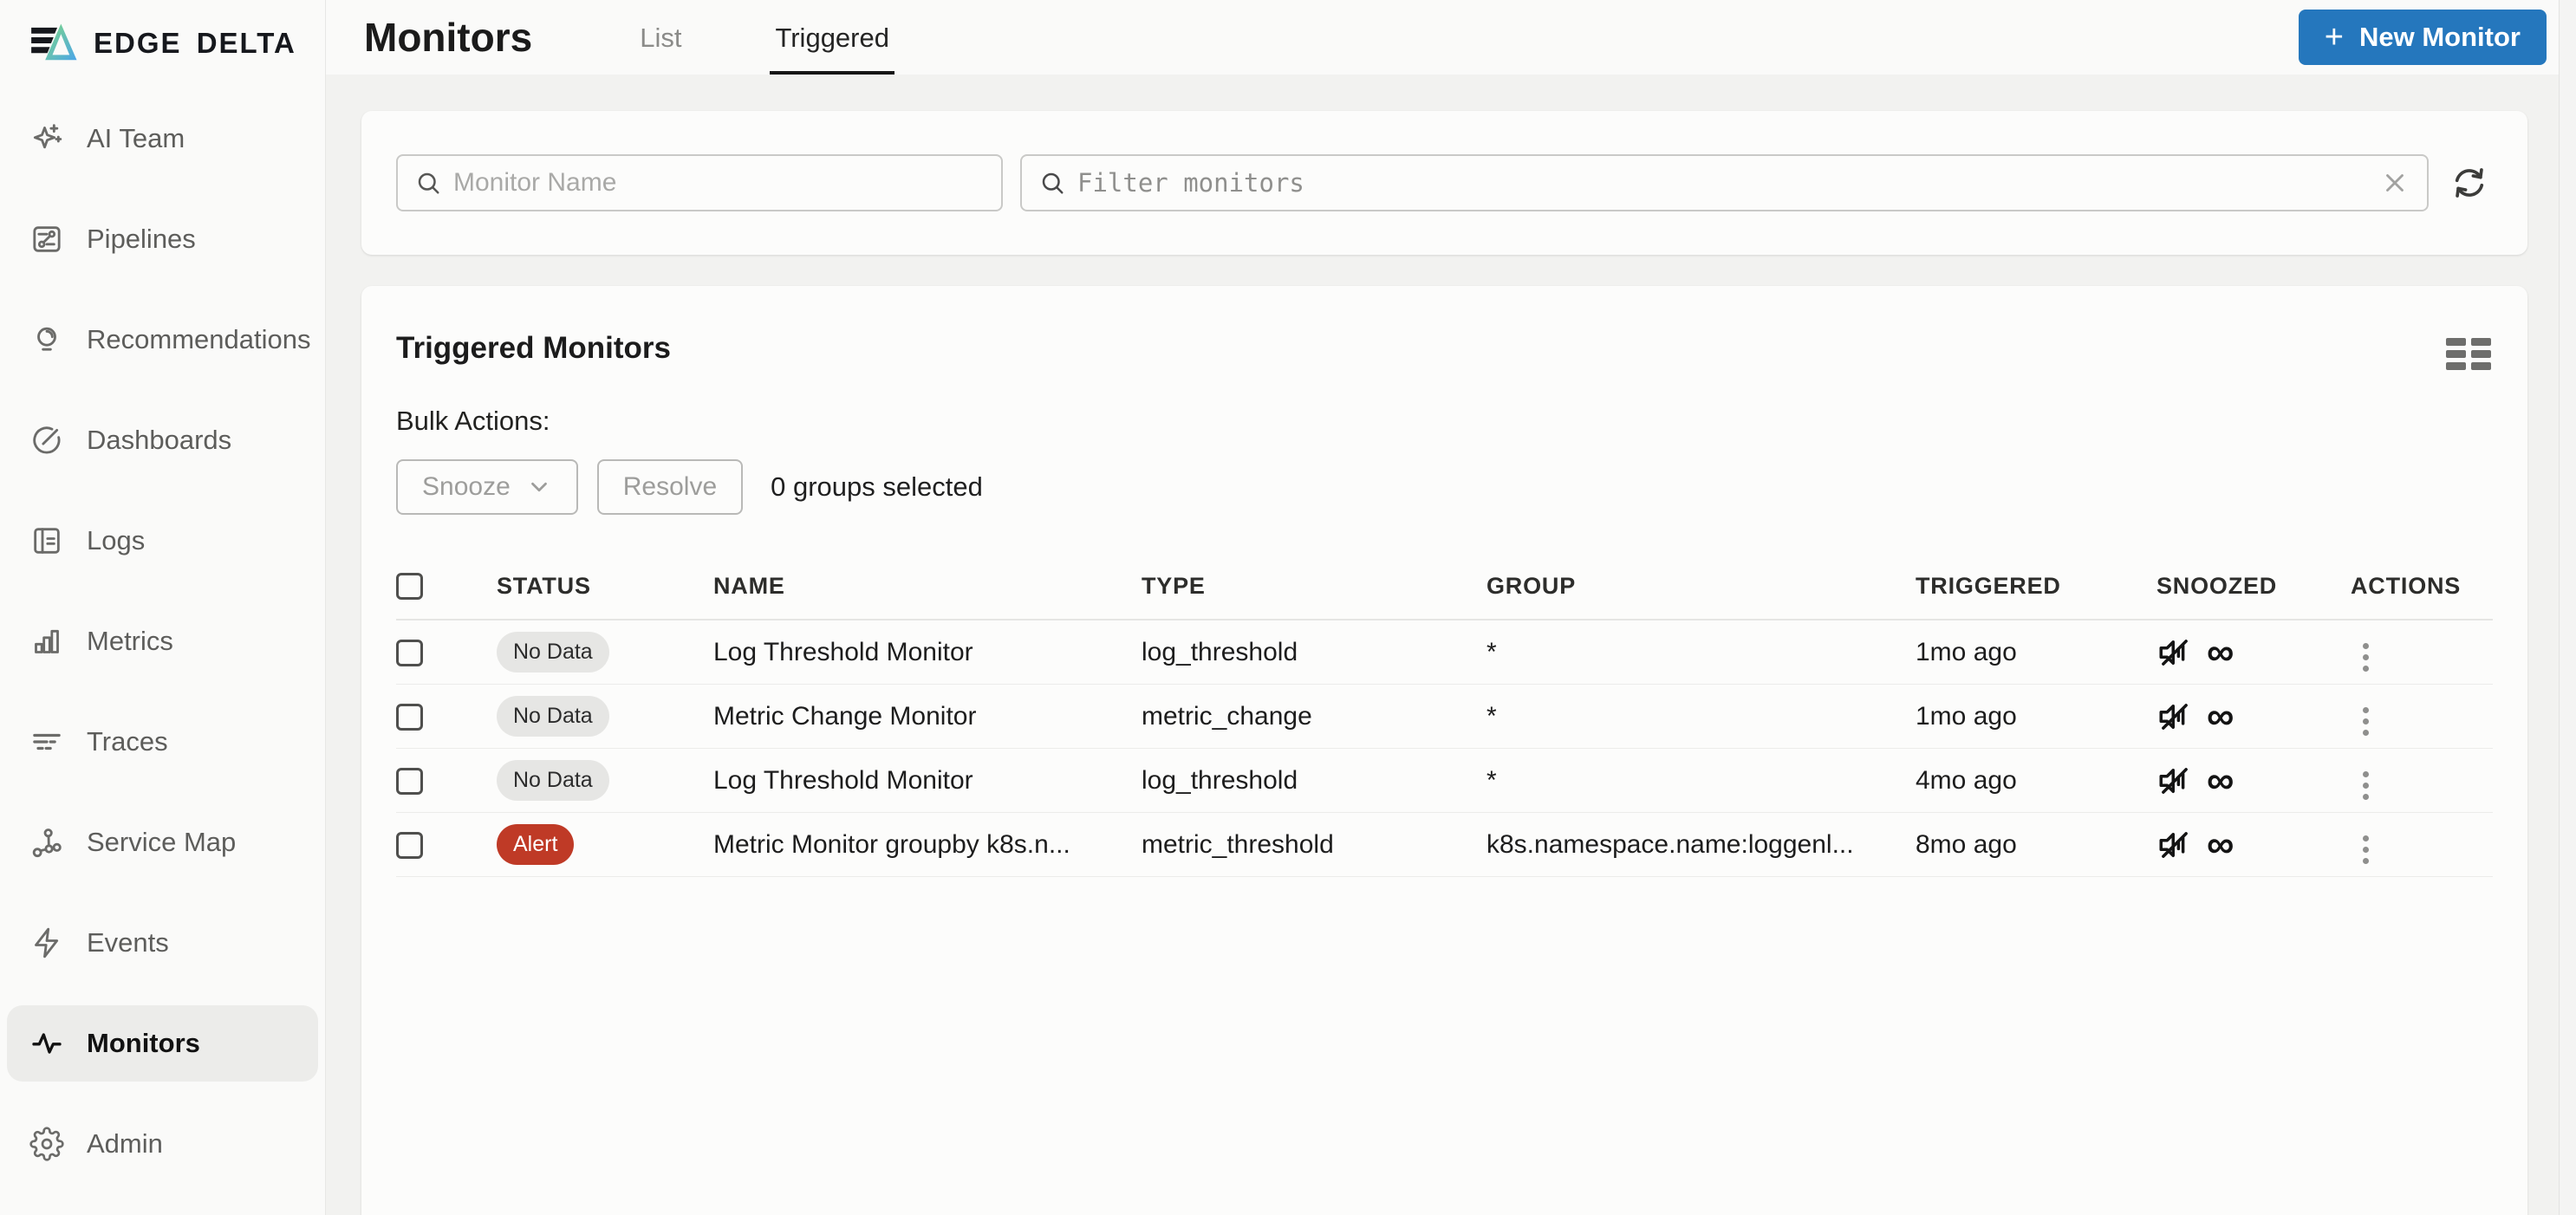 Image resolution: width=2576 pixels, height=1215 pixels. Describe the element at coordinates (54, 42) in the screenshot. I see `edge-delta-logo-icon` at that location.